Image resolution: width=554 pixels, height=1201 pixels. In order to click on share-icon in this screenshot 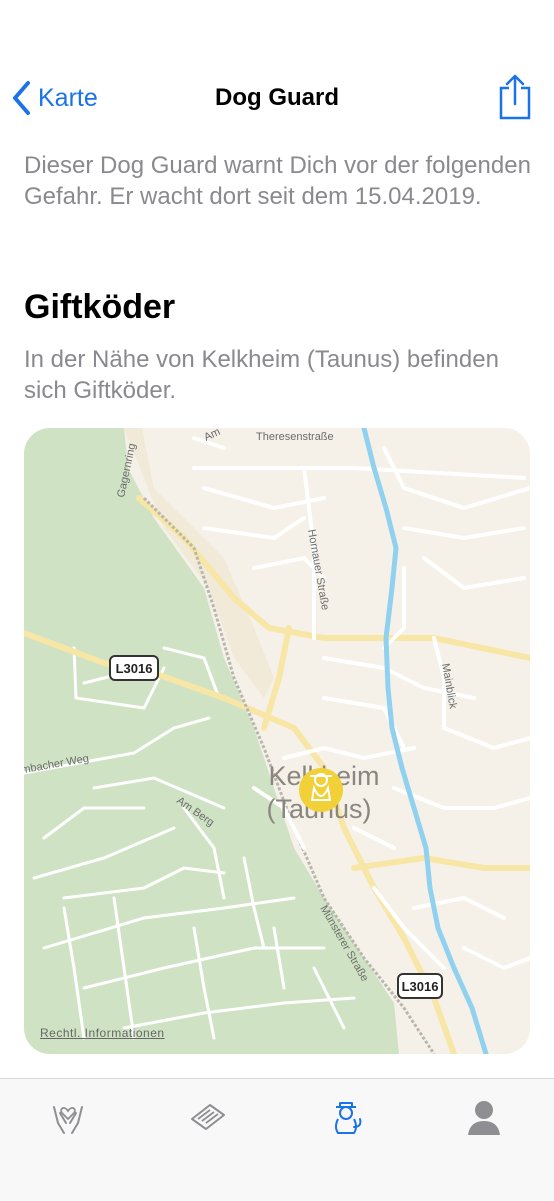, I will do `click(515, 97)`.